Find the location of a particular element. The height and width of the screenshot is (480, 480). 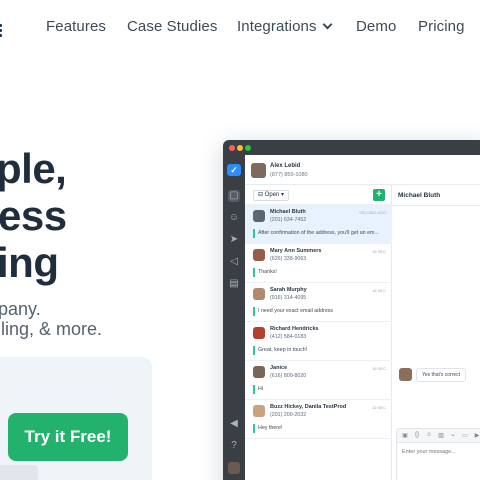

gif-icon: ▭ is located at coordinates (465, 435).